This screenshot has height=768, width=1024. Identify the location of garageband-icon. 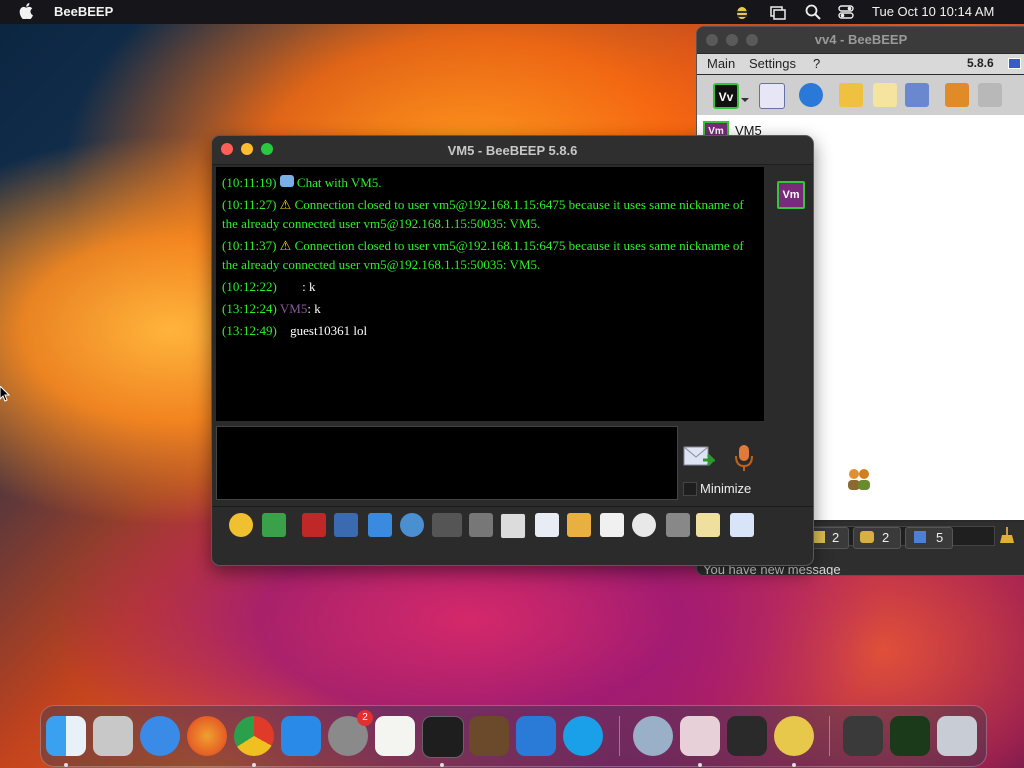
(489, 736).